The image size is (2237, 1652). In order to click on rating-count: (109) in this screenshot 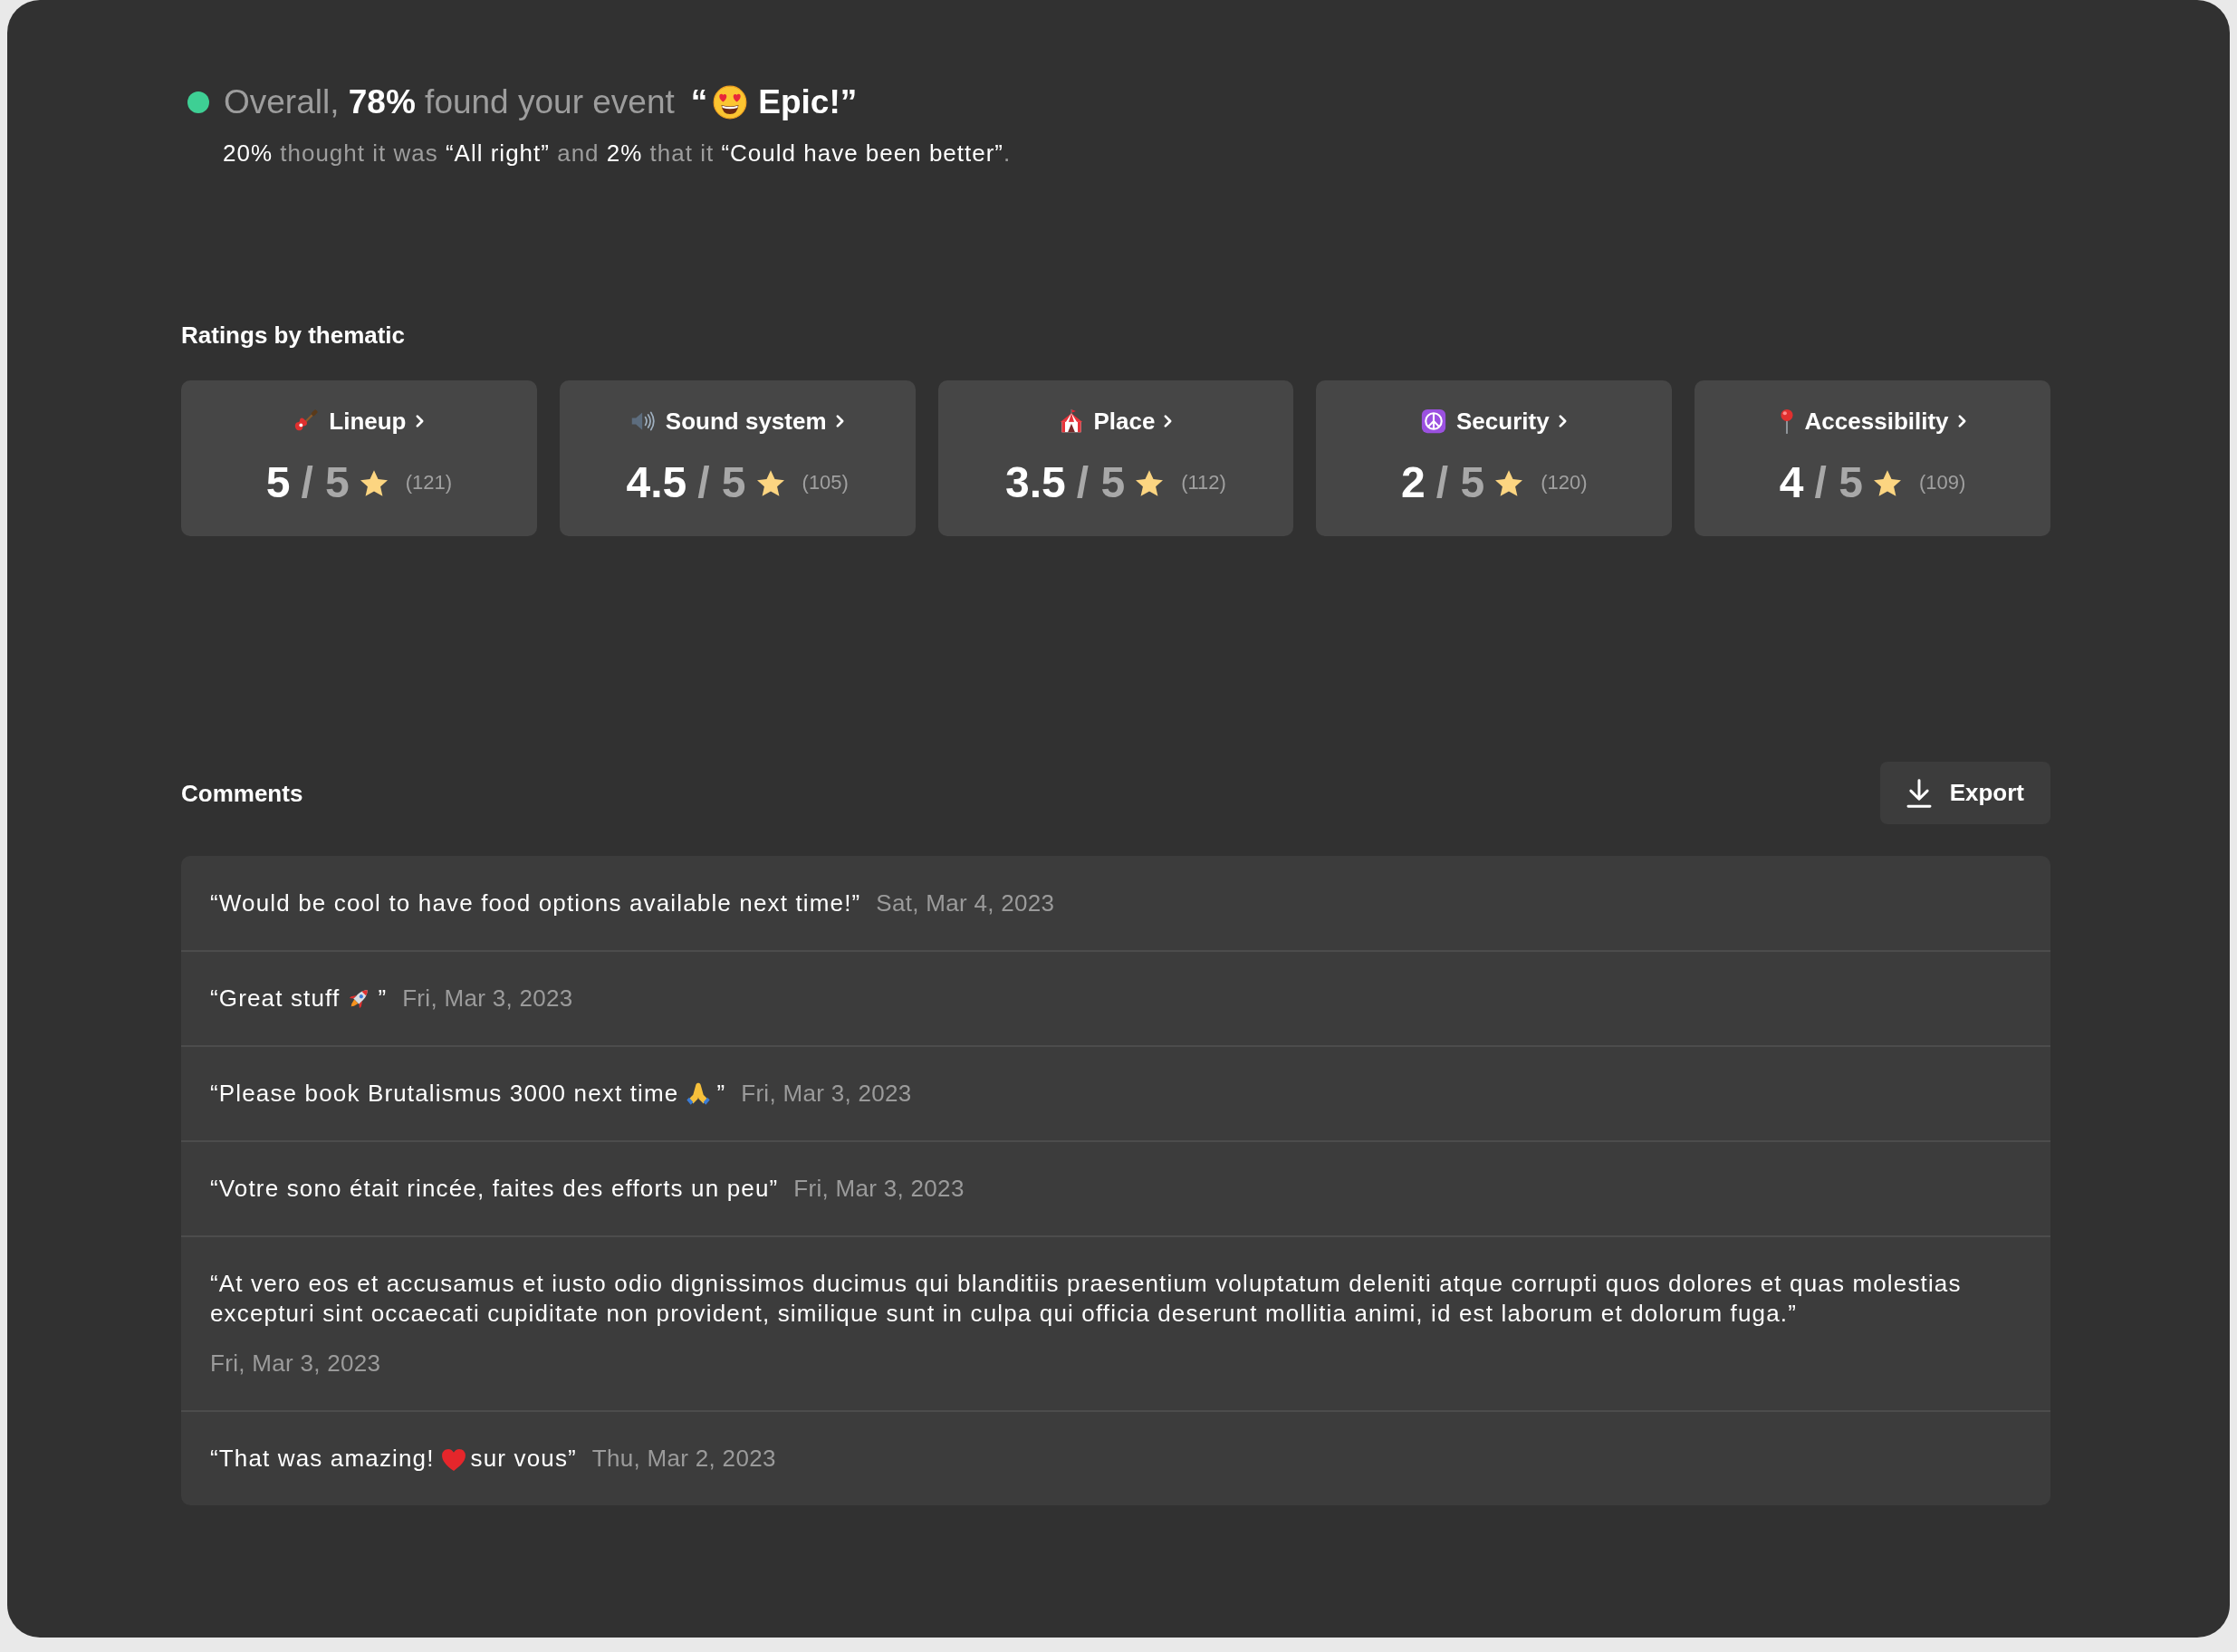, I will do `click(1942, 483)`.